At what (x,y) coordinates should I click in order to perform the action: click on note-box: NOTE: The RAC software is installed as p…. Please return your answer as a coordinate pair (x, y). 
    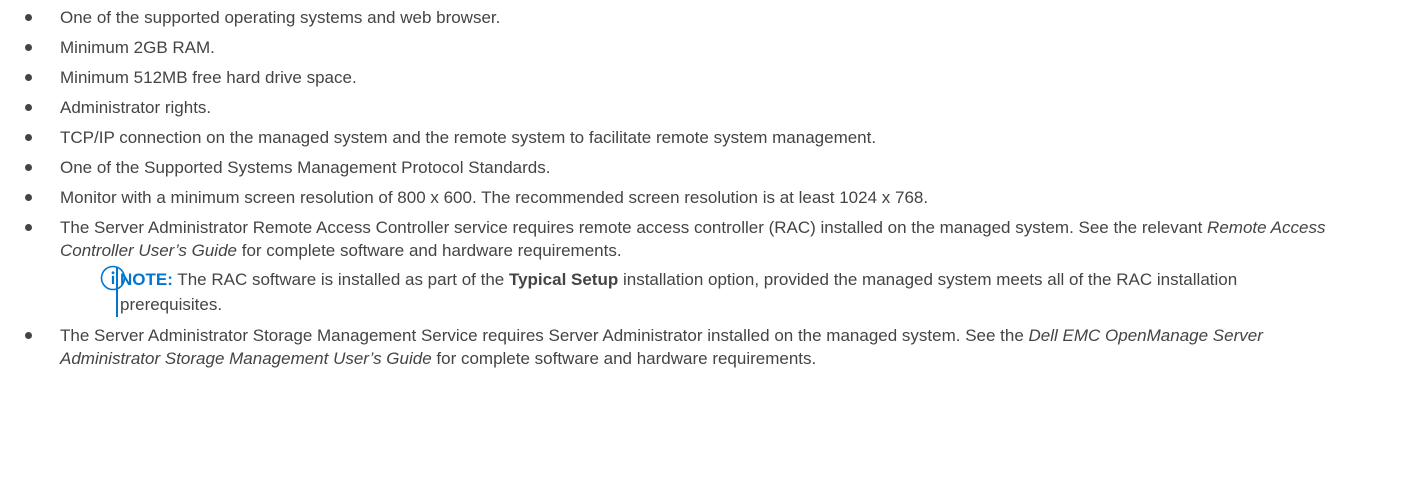
    Looking at the image, I should click on (711, 291).